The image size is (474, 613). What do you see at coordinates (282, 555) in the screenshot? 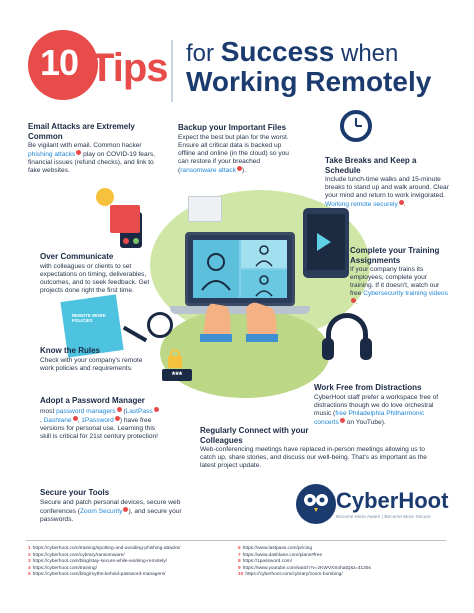
I see `source-url: https://www.dashlane.com/plans#free` at bounding box center [282, 555].